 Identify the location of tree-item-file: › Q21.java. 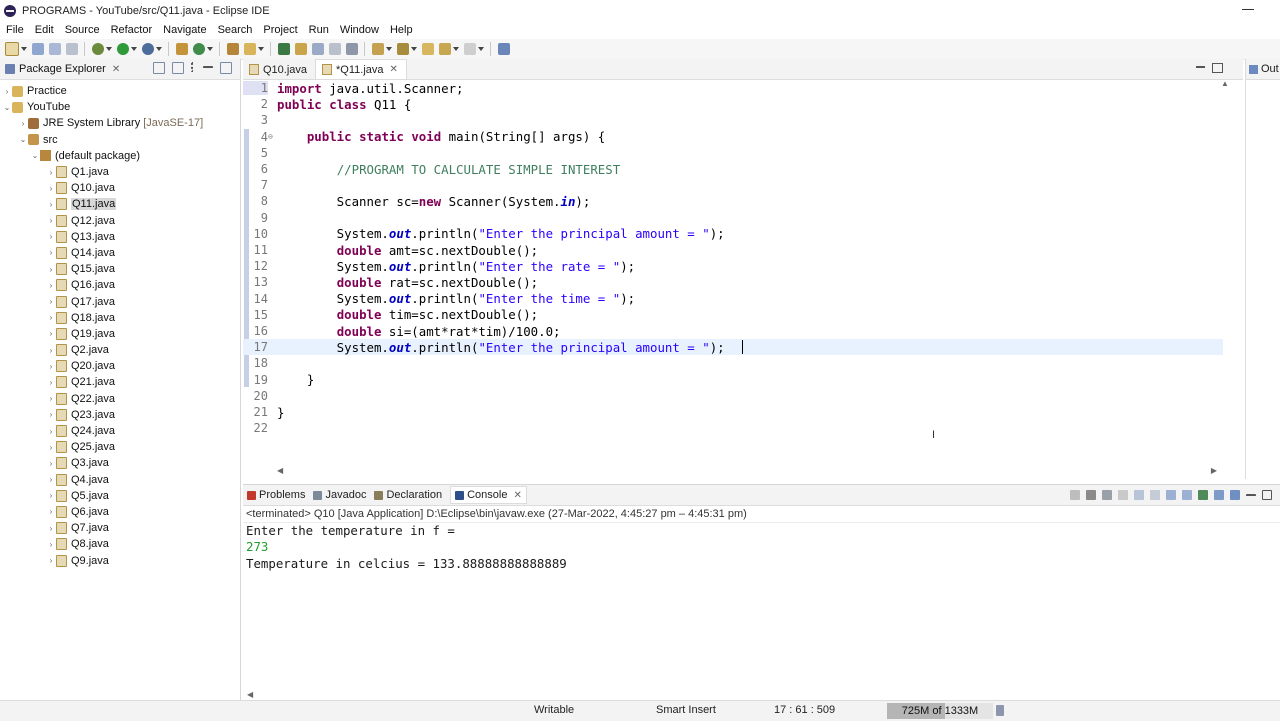
(120, 382).